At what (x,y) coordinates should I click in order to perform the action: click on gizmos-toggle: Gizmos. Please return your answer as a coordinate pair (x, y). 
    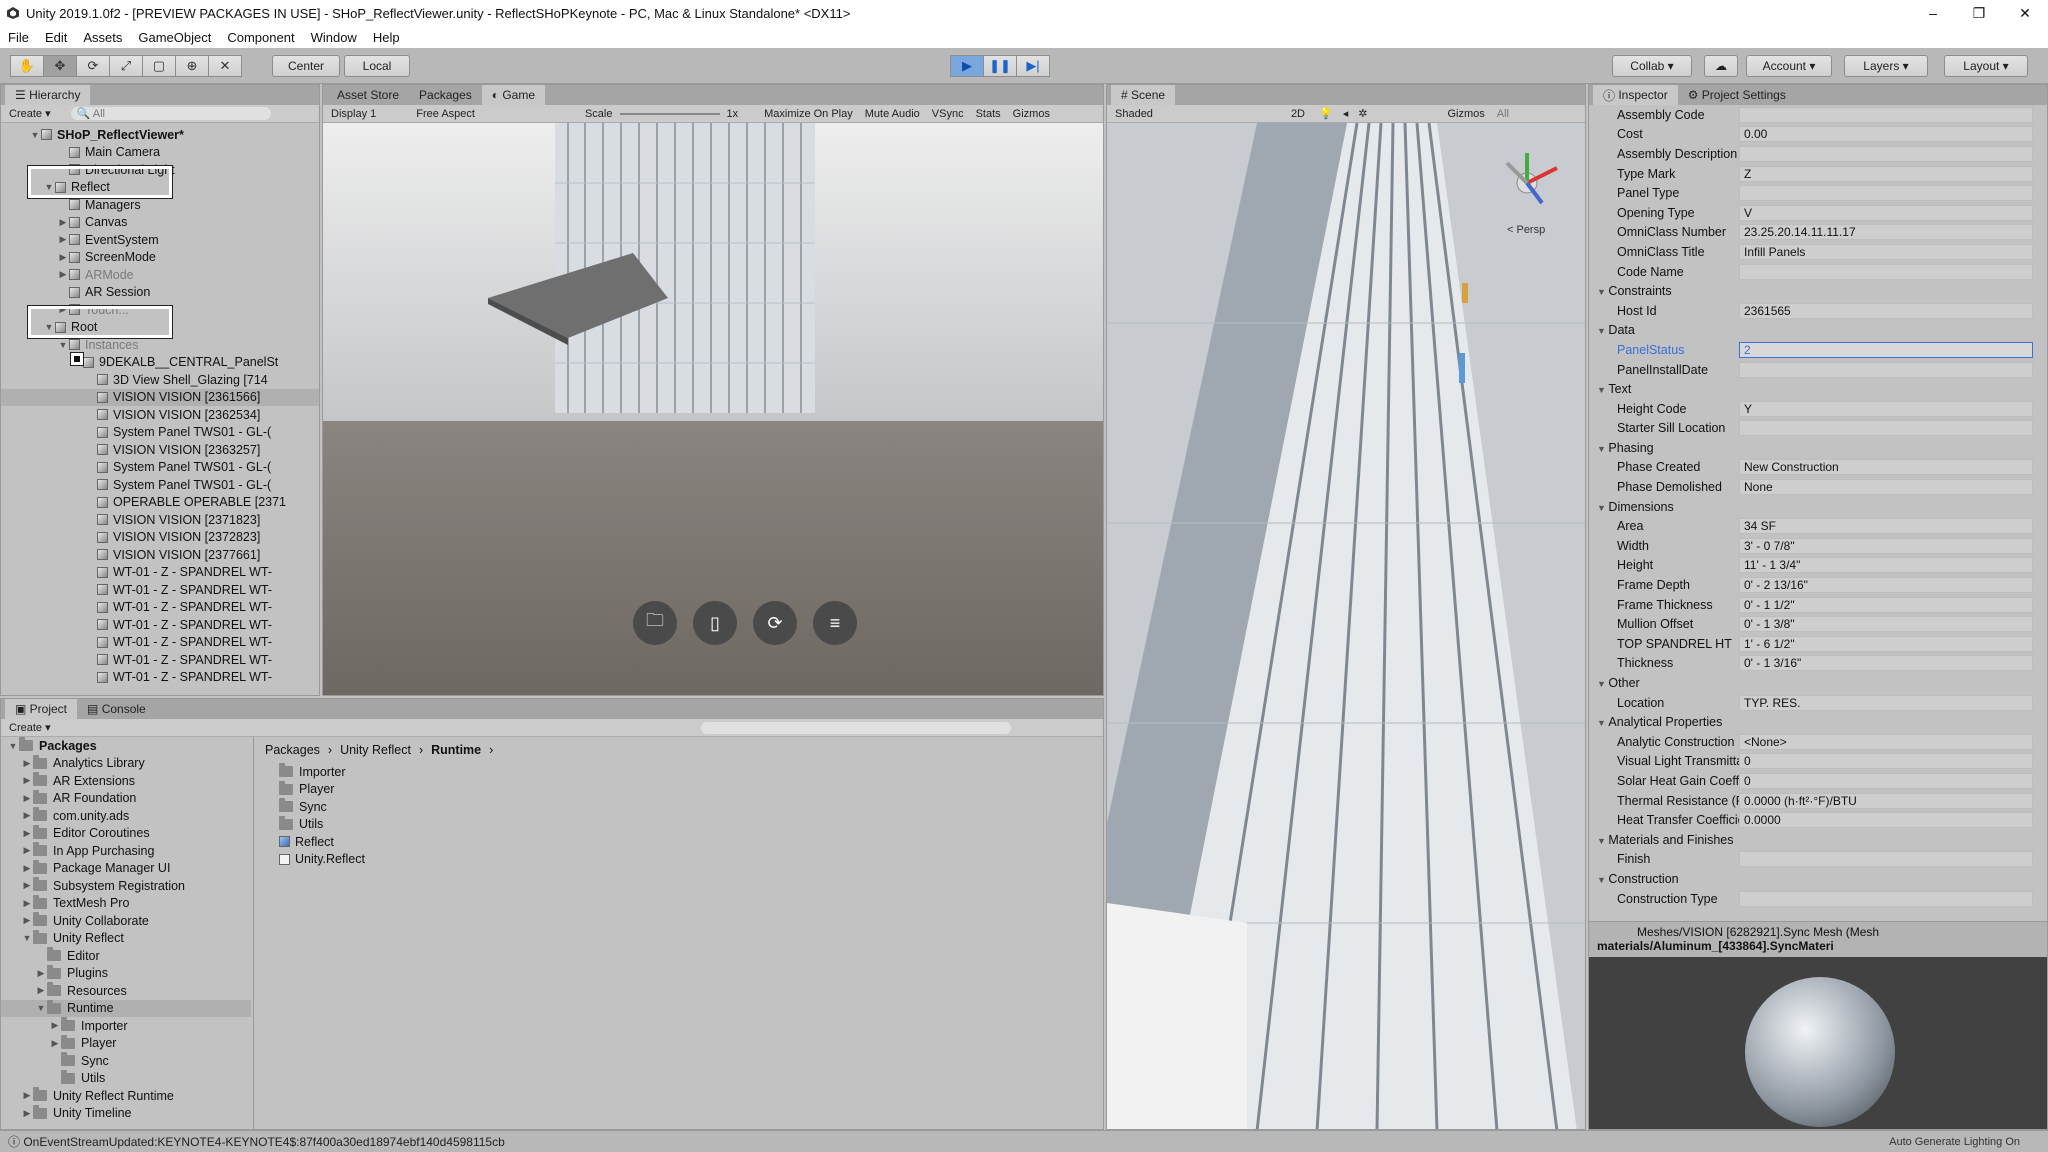
    Looking at the image, I should click on (1031, 114).